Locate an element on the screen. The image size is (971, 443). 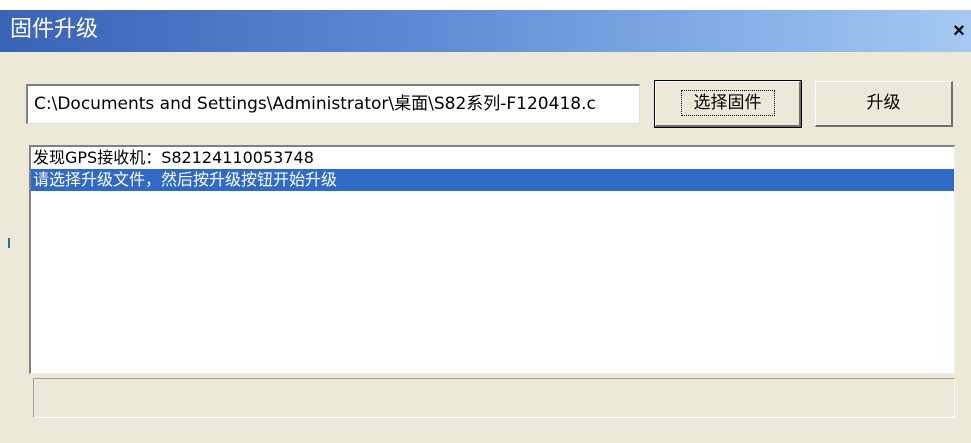
close-button: × is located at coordinates (959, 31).